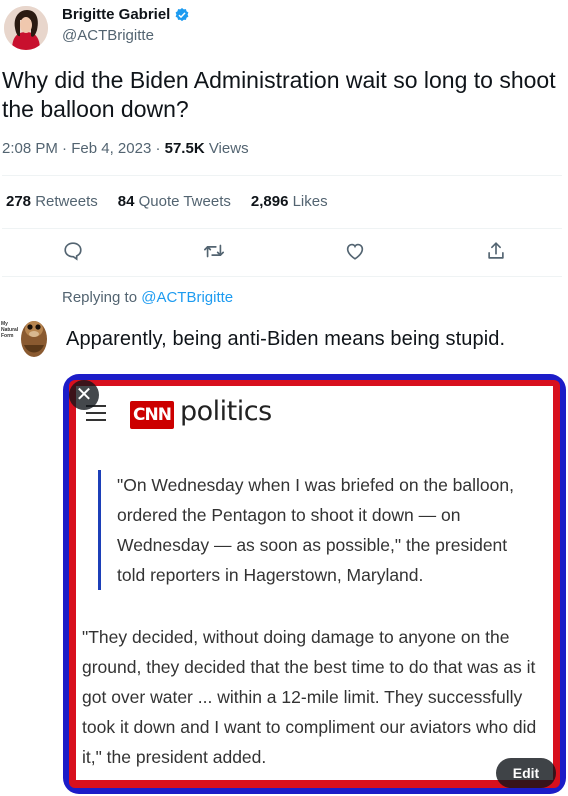  I want to click on share-icon, so click(497, 252).